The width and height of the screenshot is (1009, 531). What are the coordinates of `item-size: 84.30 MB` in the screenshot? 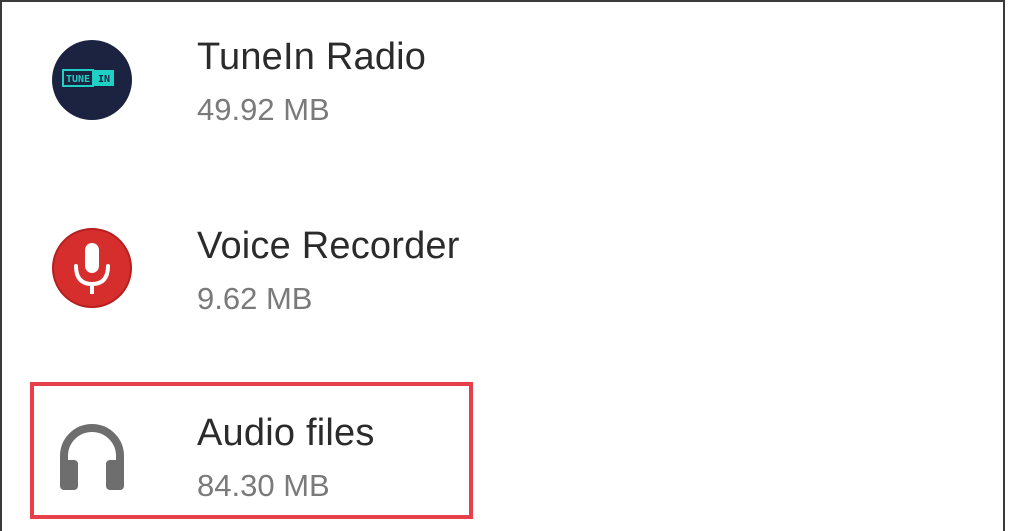 It's located at (263, 485).